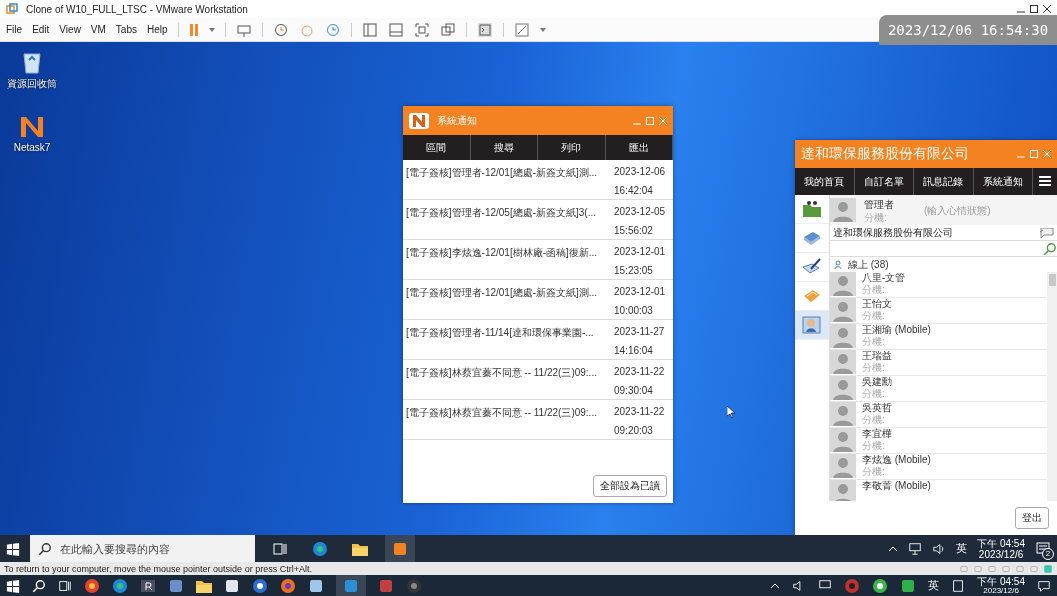 This screenshot has height=596, width=1057. Describe the element at coordinates (877, 408) in the screenshot. I see `contact-name: 吳英哲` at that location.